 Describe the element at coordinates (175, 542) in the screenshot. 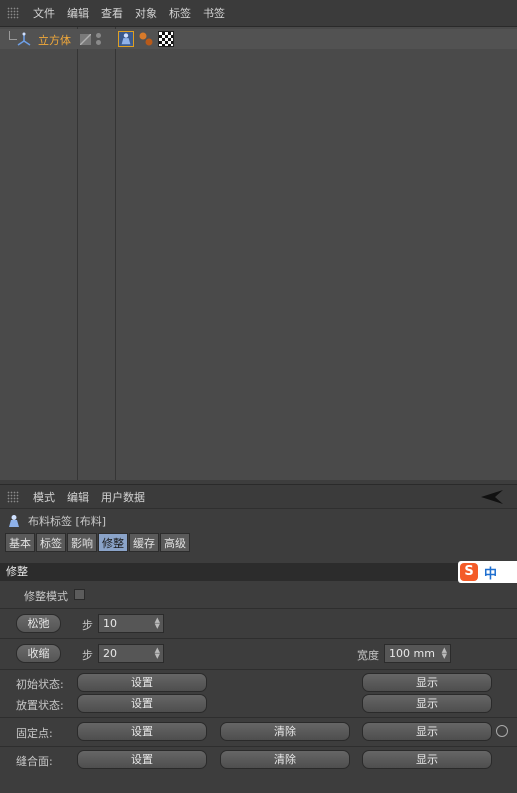

I see `tab-expert: 高级` at that location.